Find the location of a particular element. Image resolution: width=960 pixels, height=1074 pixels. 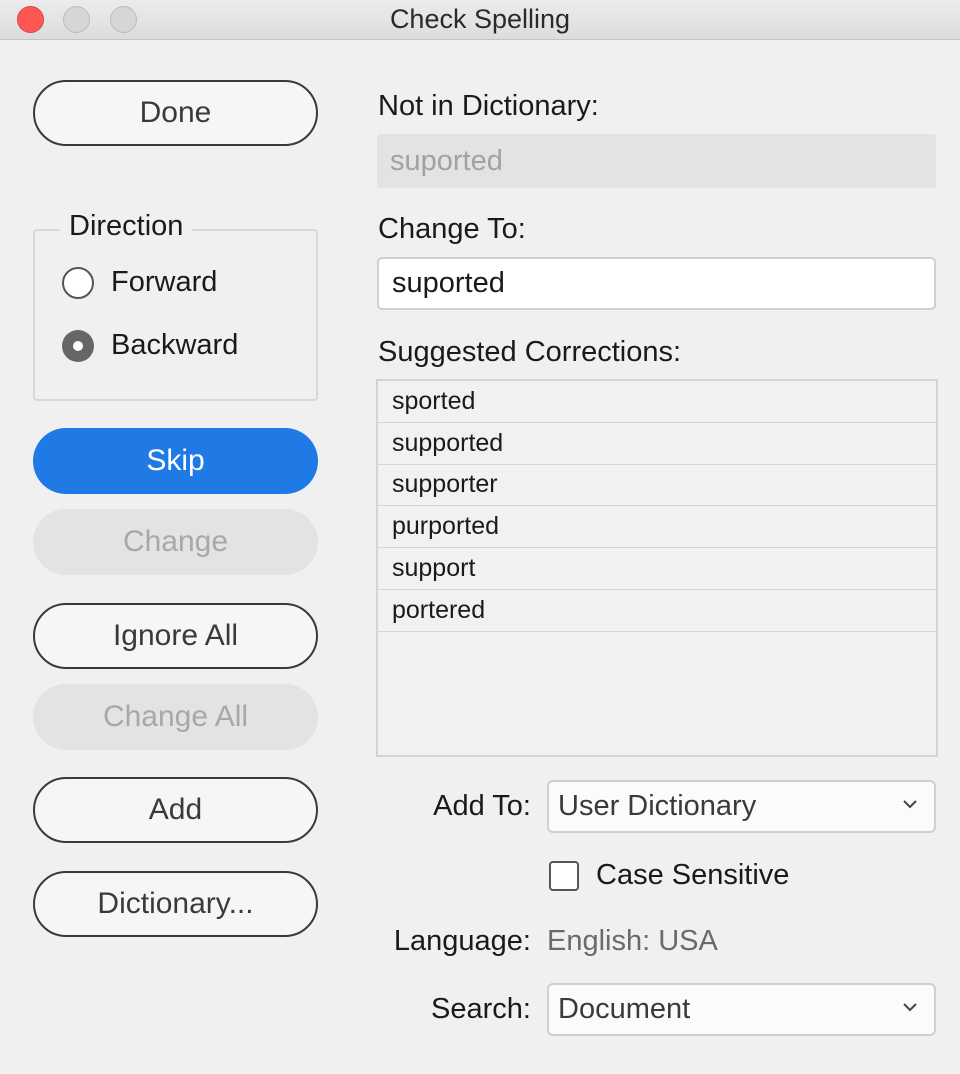

add-to-label: Add To: is located at coordinates (482, 806).